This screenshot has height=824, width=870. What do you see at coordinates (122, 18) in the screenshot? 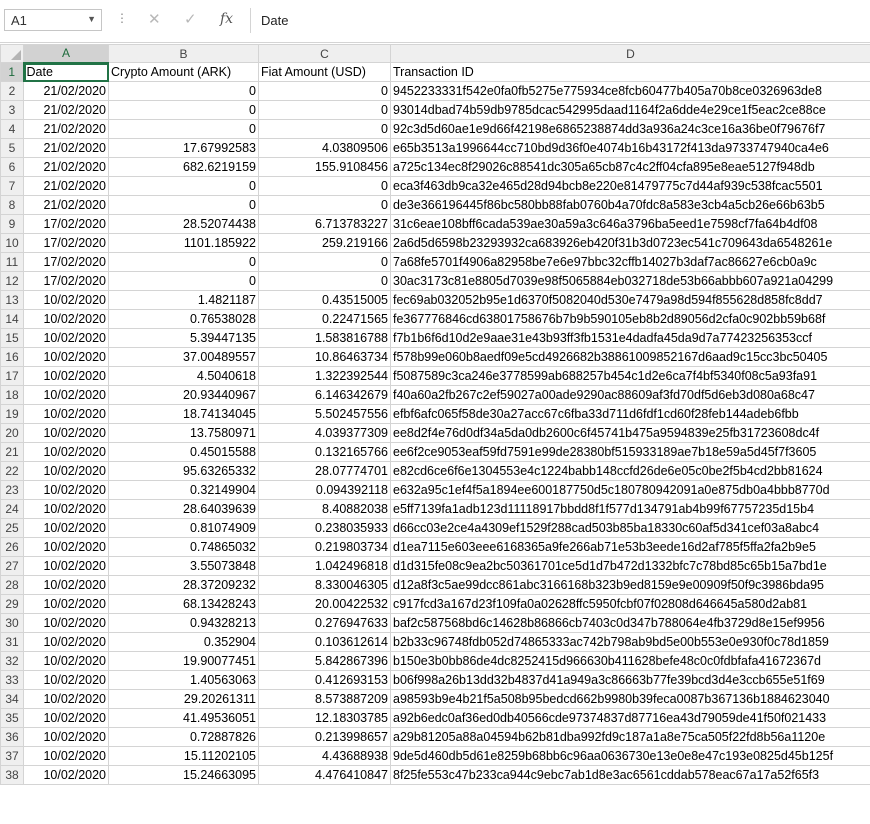
I see `more-options-icon: ⋮` at bounding box center [122, 18].